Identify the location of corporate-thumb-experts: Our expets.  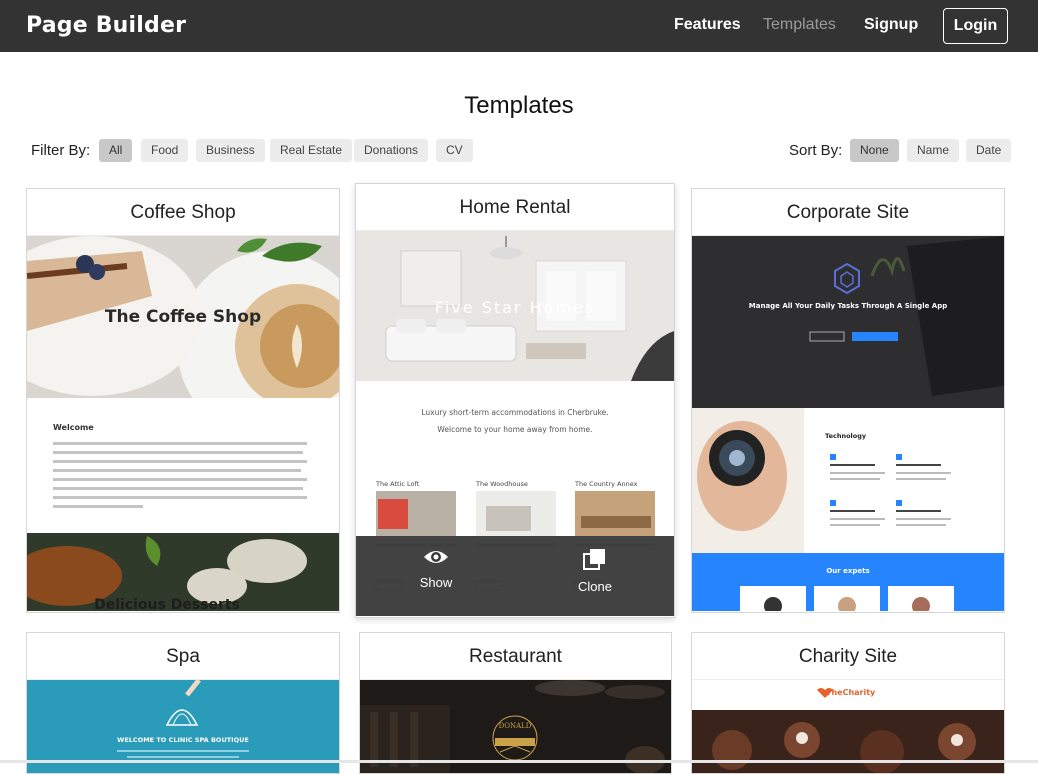
(847, 571).